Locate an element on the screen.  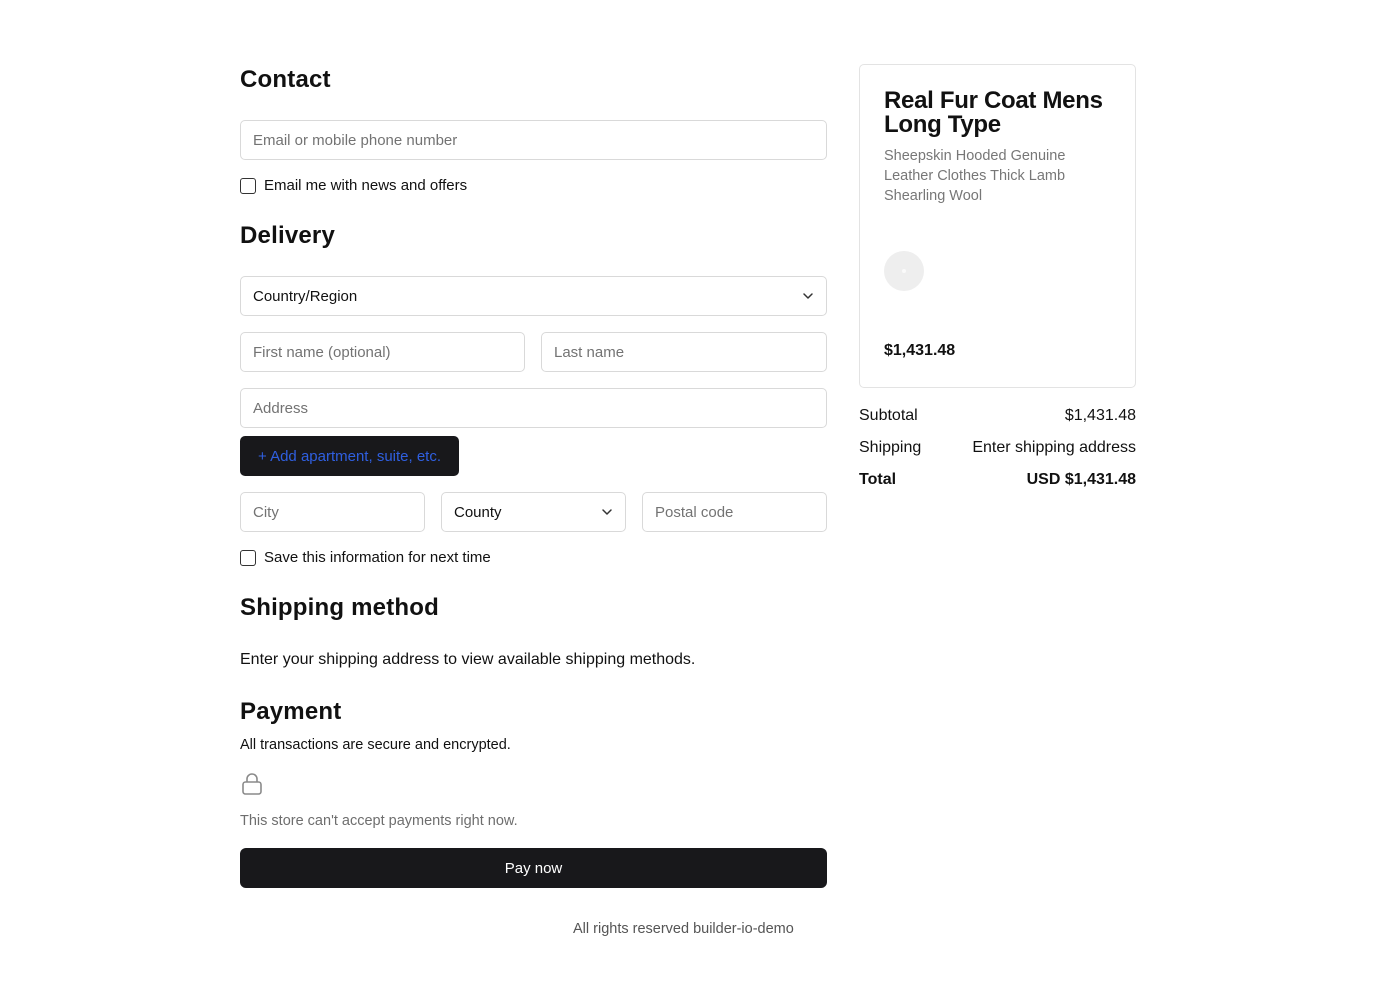
postal-code-field is located at coordinates (734, 512).